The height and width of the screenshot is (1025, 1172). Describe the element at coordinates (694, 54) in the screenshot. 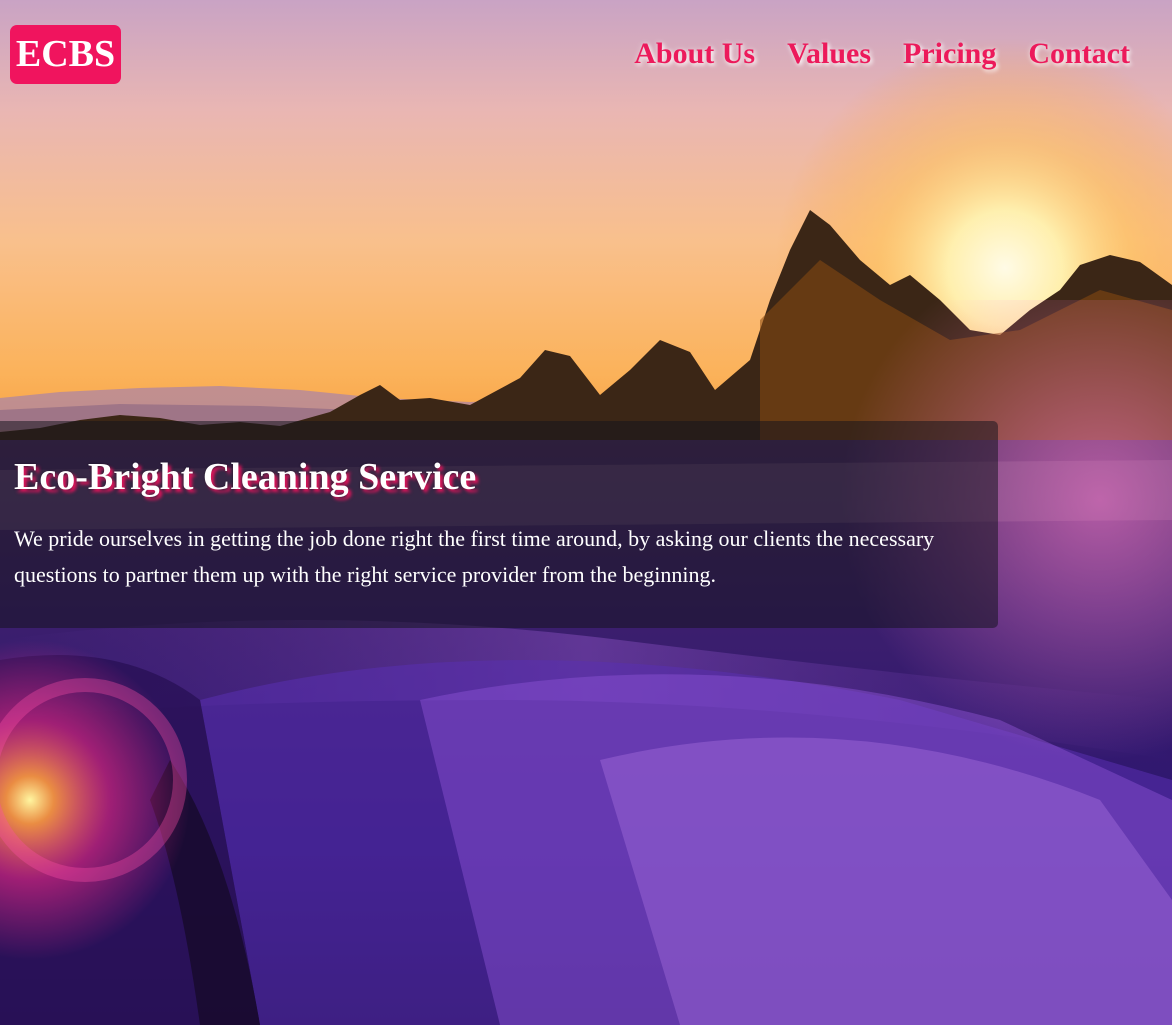

I see `nav-link-about-us: About Us` at that location.